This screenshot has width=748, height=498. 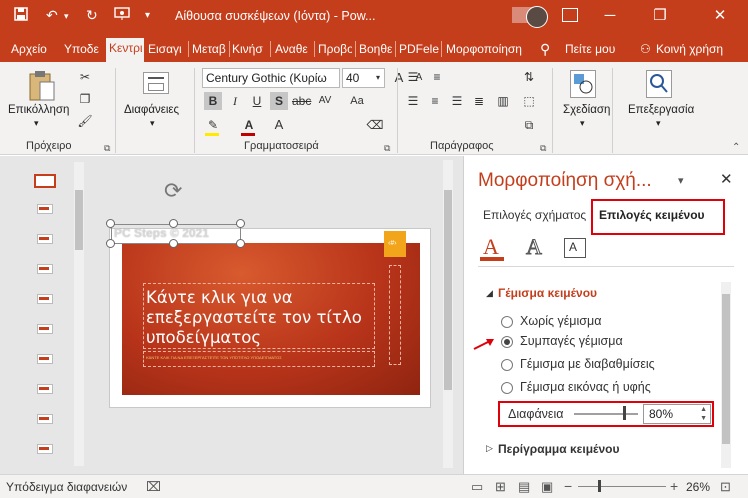 I want to click on underline-icon: U, so click(x=257, y=101).